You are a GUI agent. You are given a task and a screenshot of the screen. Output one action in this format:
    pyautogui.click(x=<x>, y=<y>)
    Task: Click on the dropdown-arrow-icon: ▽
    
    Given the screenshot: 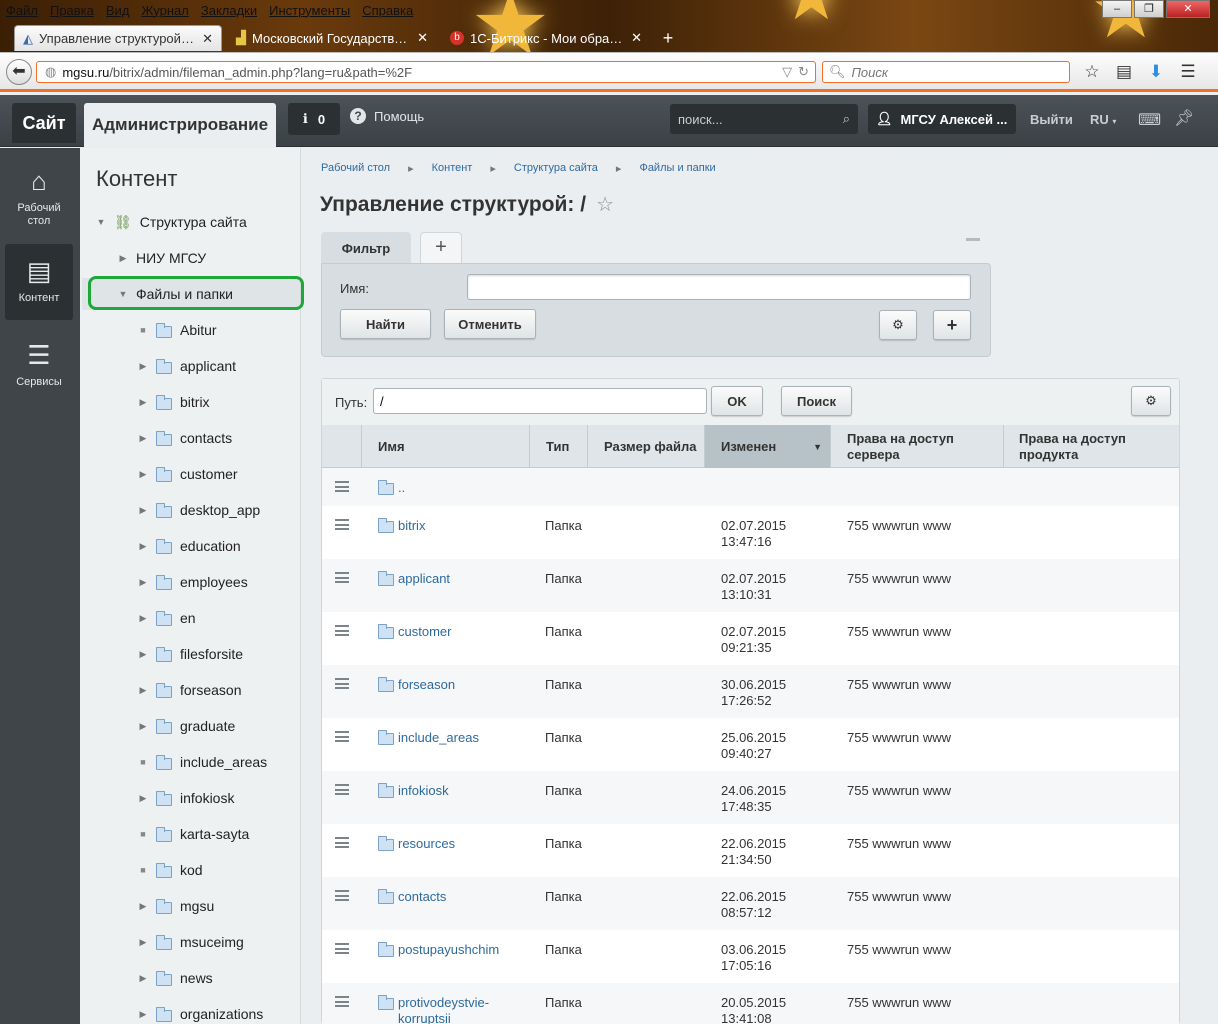 What is the action you would take?
    pyautogui.click(x=787, y=72)
    